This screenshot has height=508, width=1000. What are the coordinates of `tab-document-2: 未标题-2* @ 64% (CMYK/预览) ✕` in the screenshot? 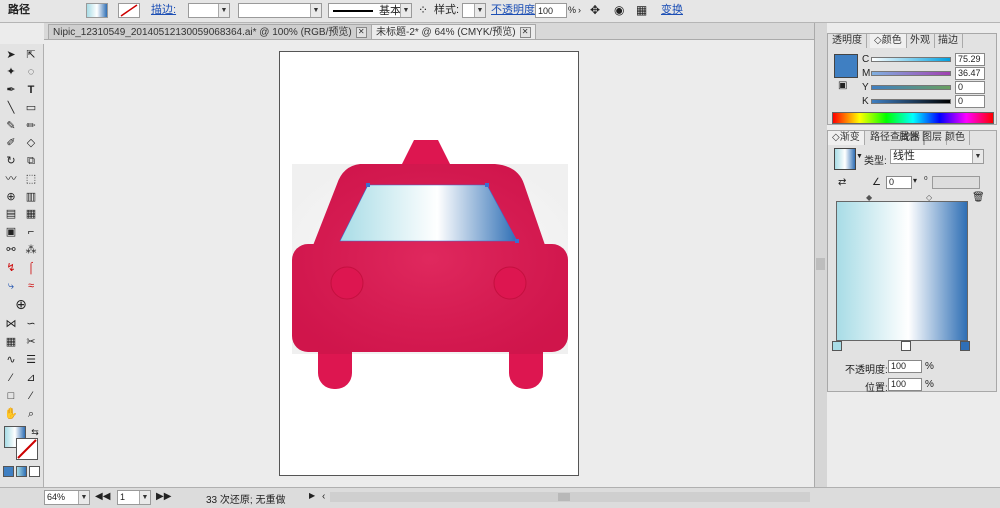 It's located at (453, 31).